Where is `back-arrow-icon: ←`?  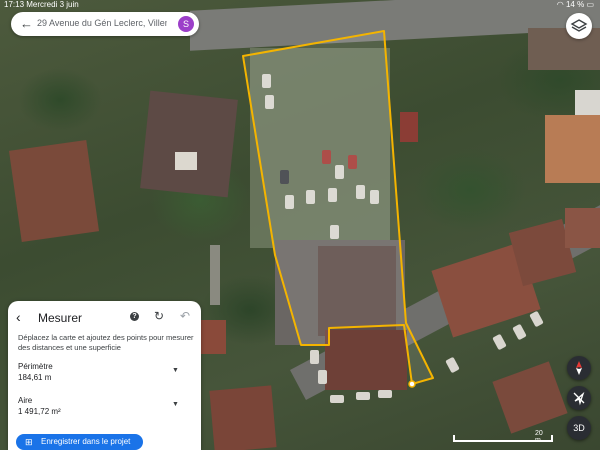 back-arrow-icon: ← is located at coordinates (26, 24).